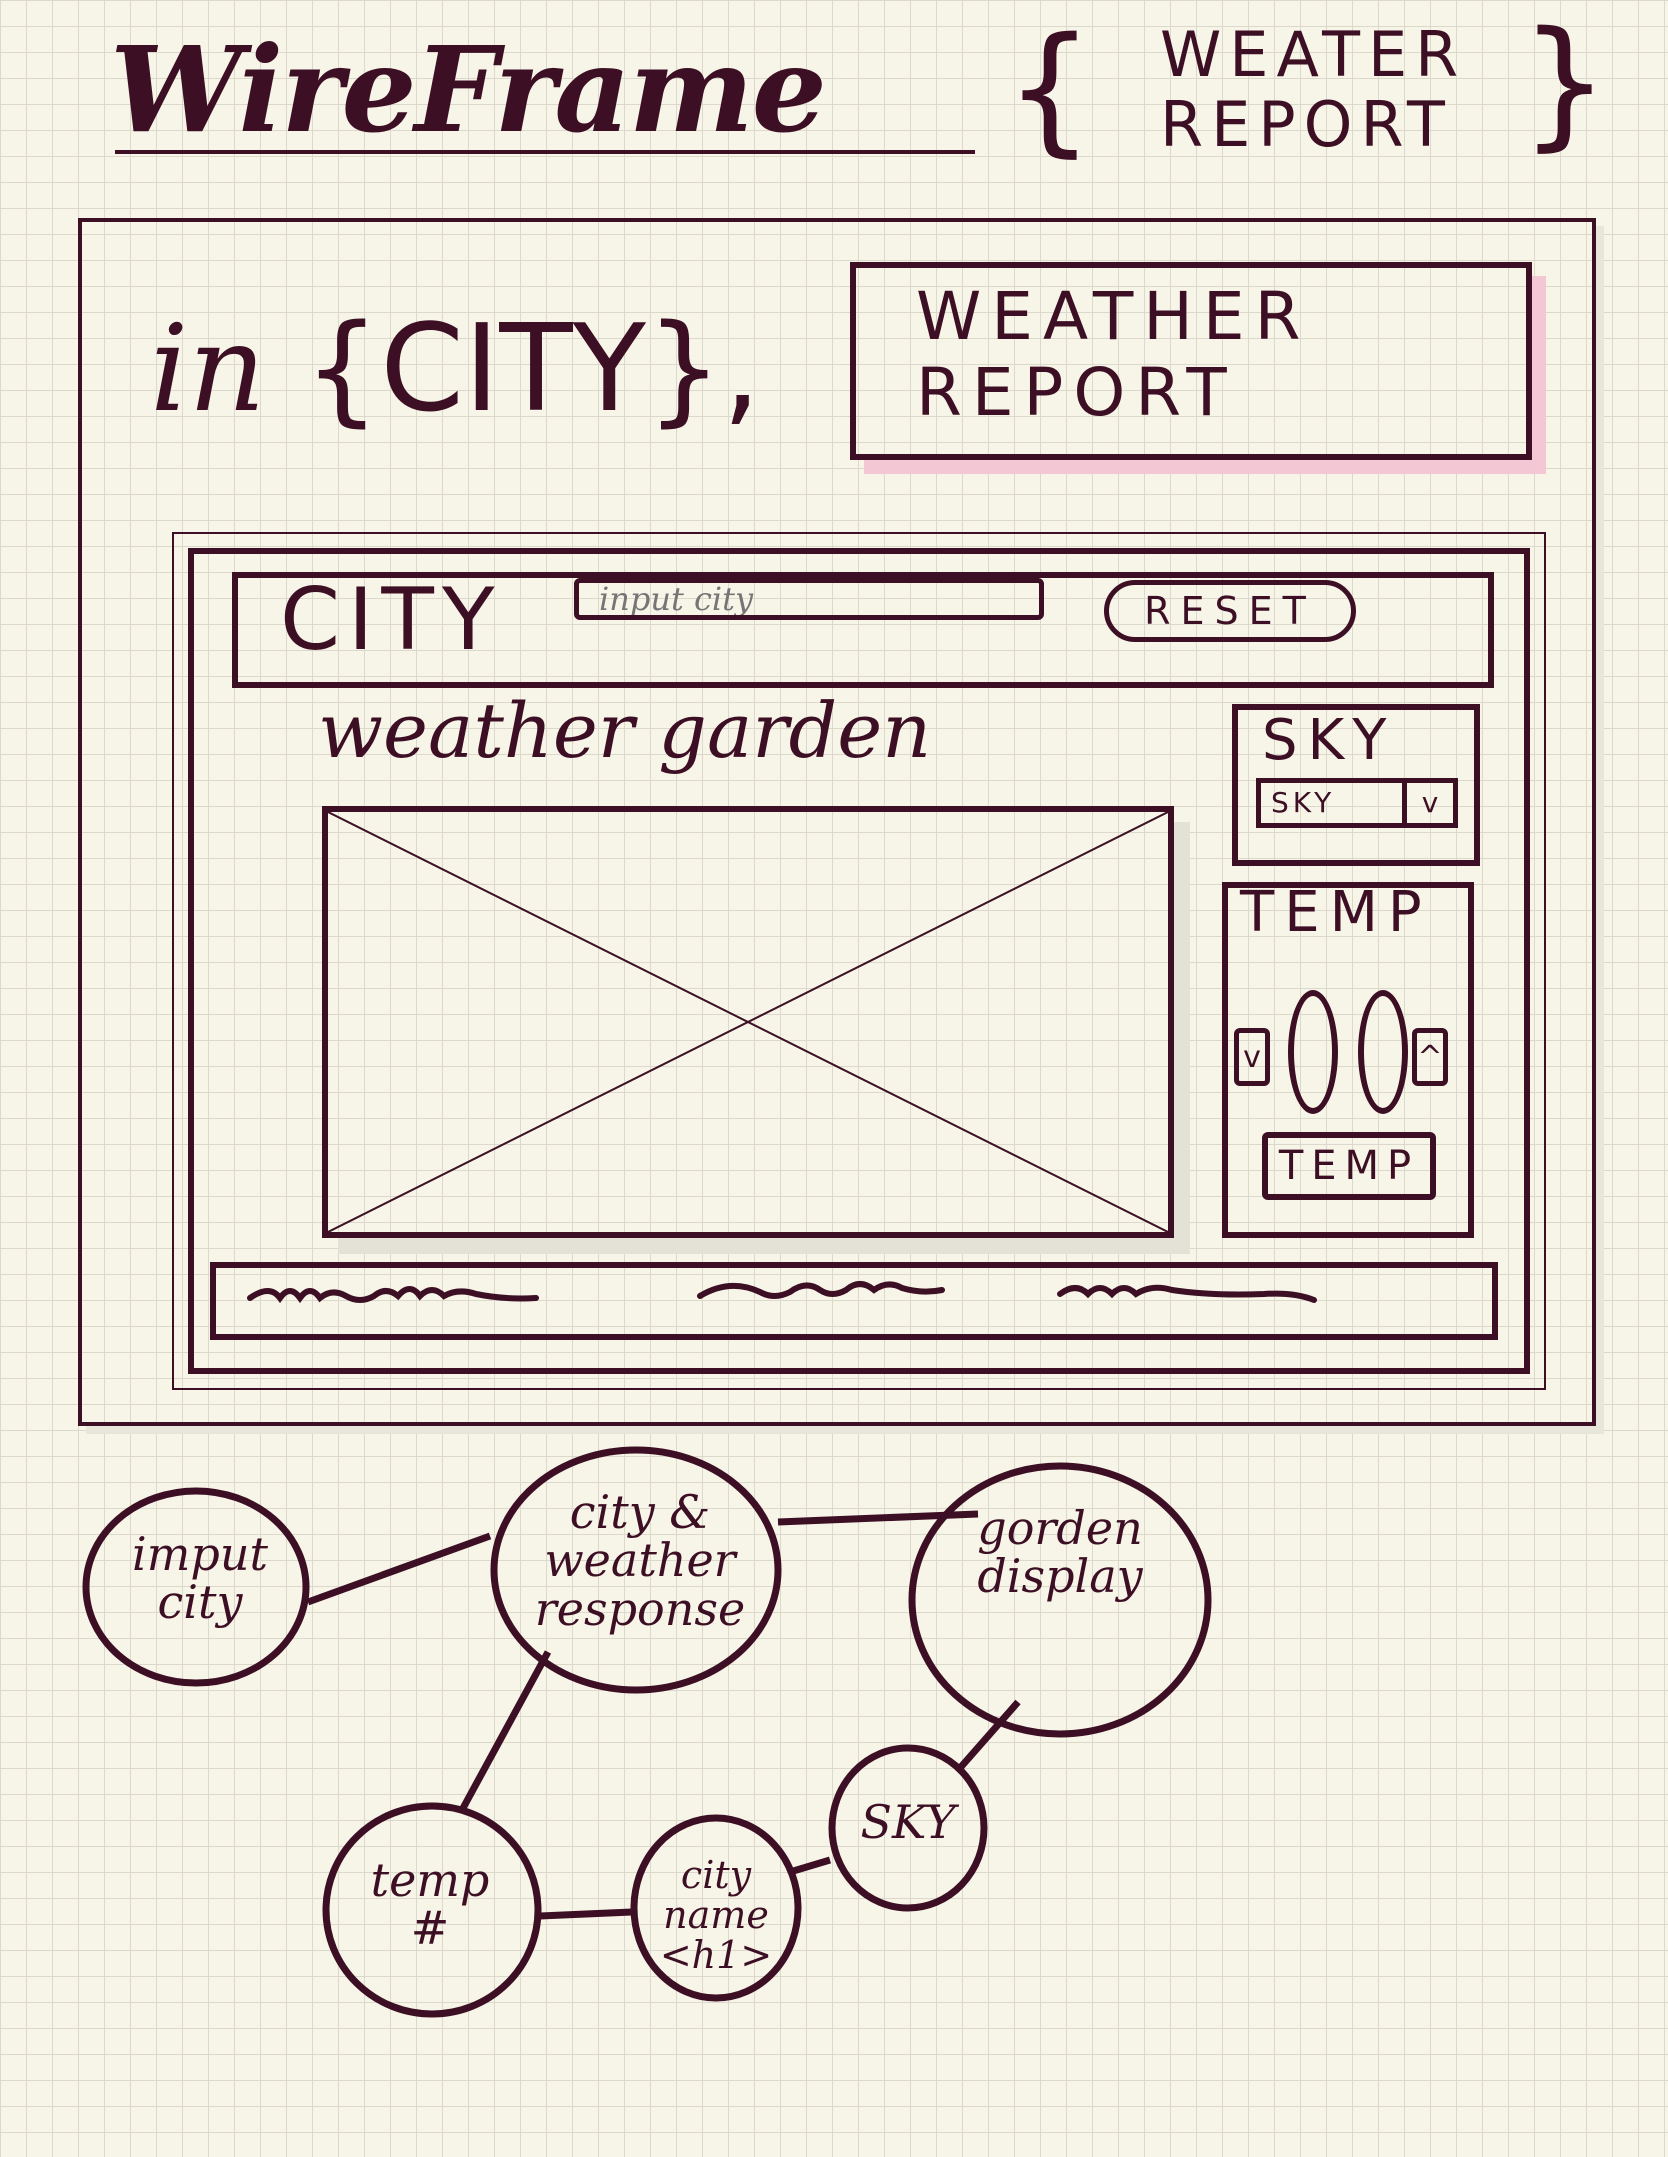  What do you see at coordinates (810, 1866) in the screenshot?
I see `edge-sky-to-cityname` at bounding box center [810, 1866].